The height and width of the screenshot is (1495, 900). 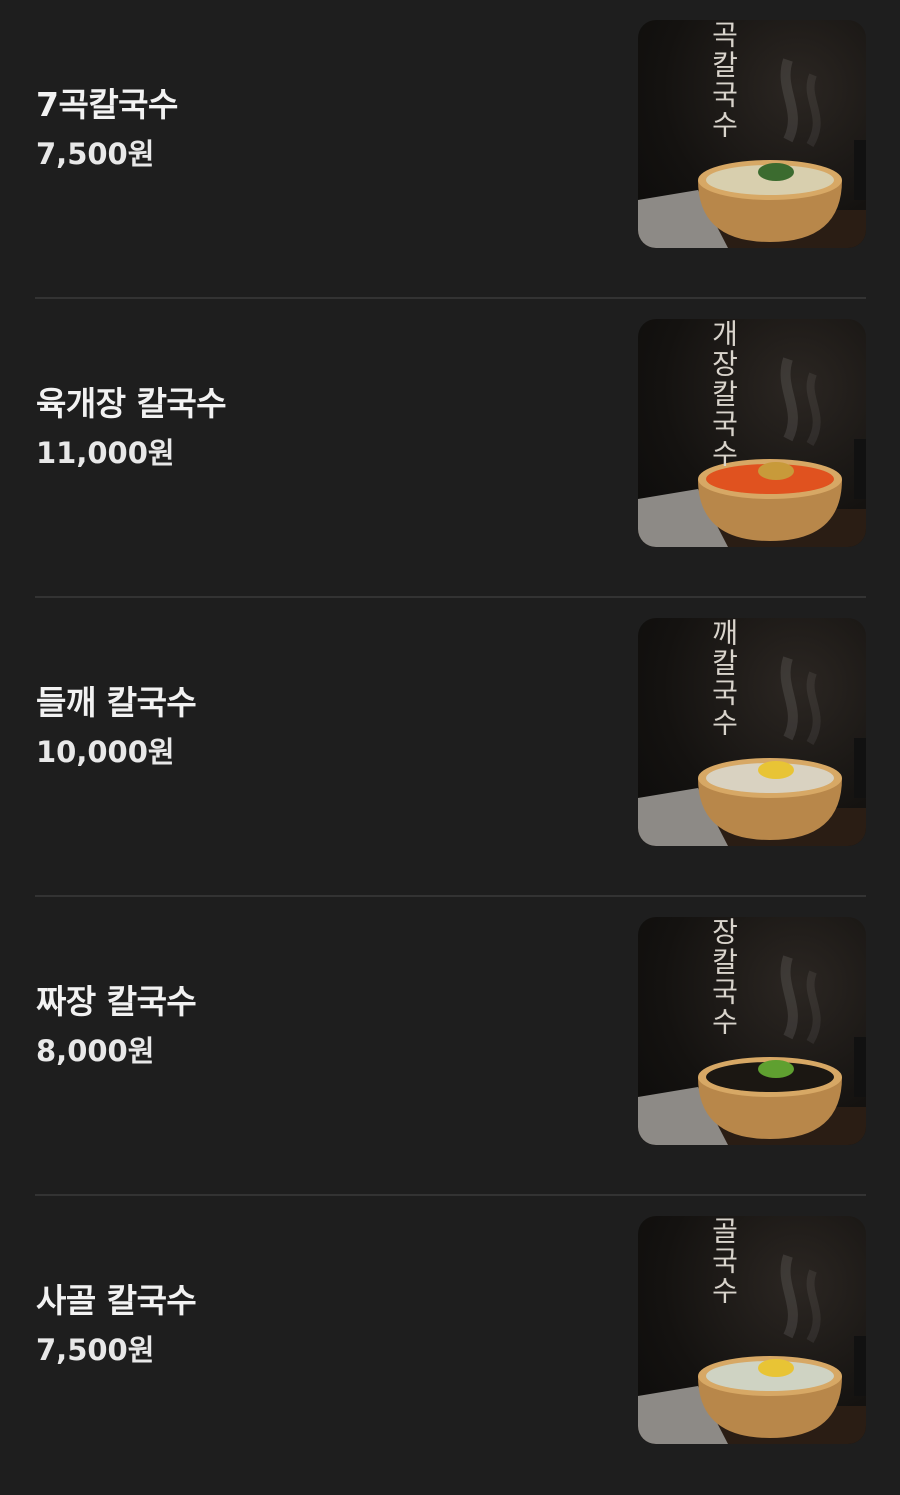 What do you see at coordinates (116, 702) in the screenshot?
I see `menu-item-name: 들깨 칼국수` at bounding box center [116, 702].